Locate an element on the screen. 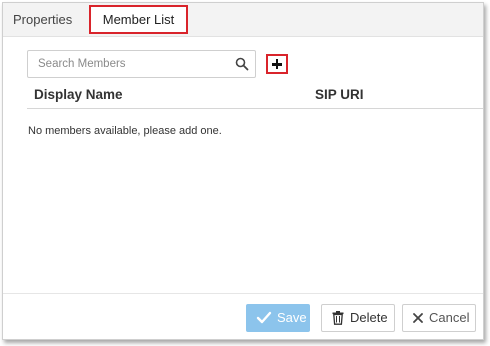  dialog-footer: Save Delete Cancel is located at coordinates (243, 316).